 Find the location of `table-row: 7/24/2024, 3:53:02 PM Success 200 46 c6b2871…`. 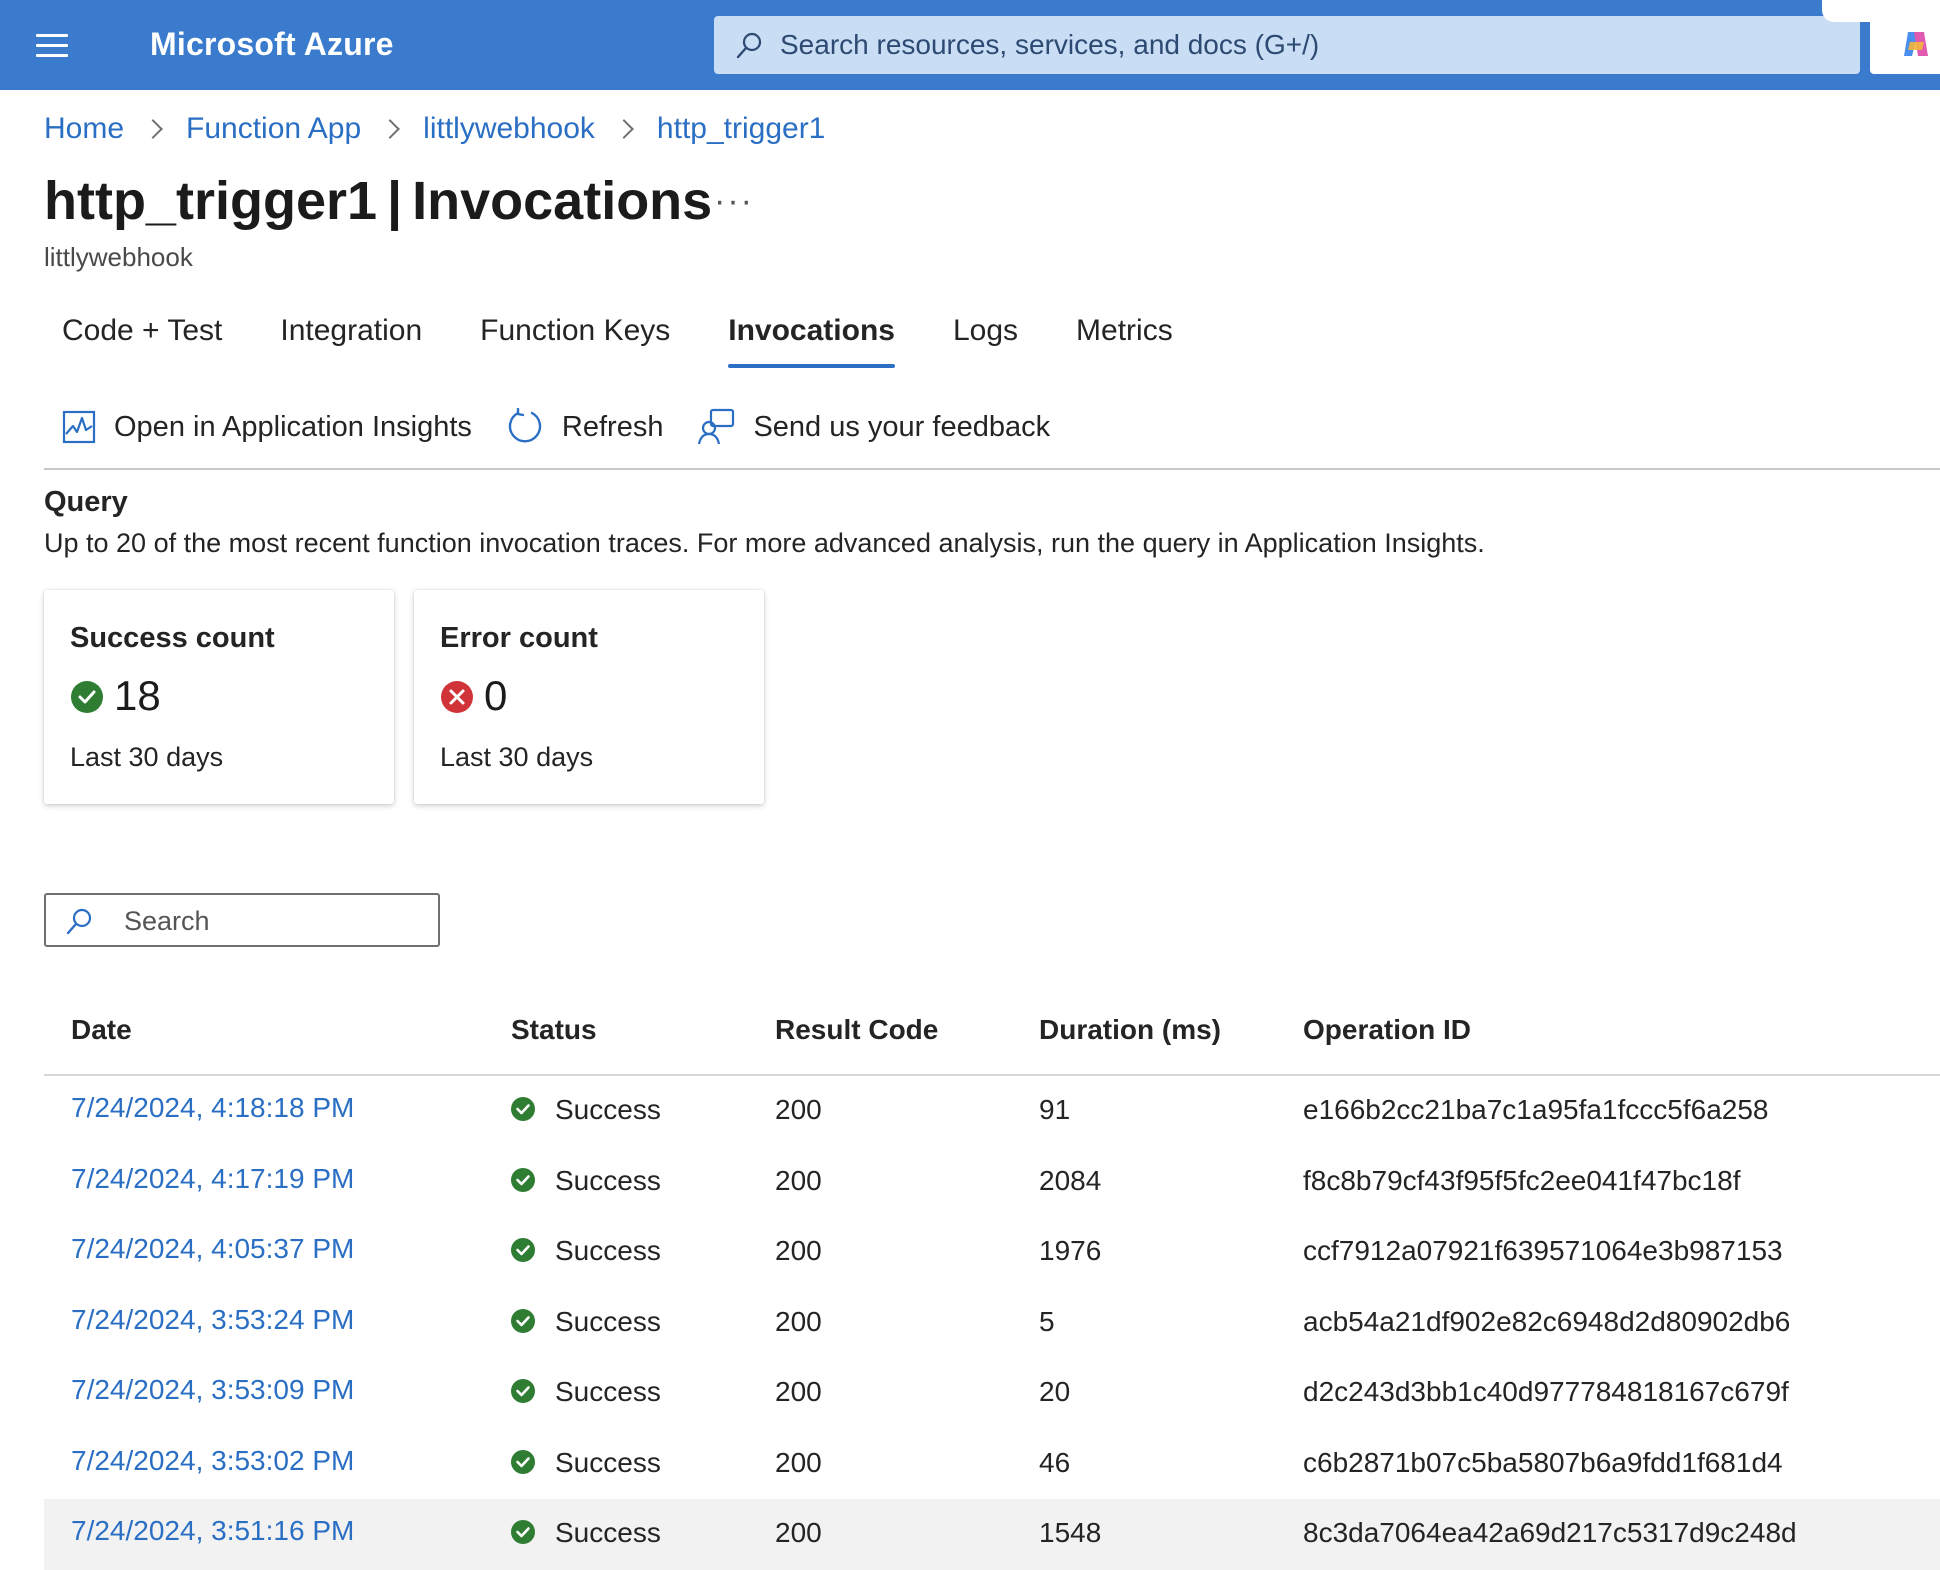

table-row: 7/24/2024, 3:53:02 PM Success 200 46 c6b2871… is located at coordinates (992, 1464).